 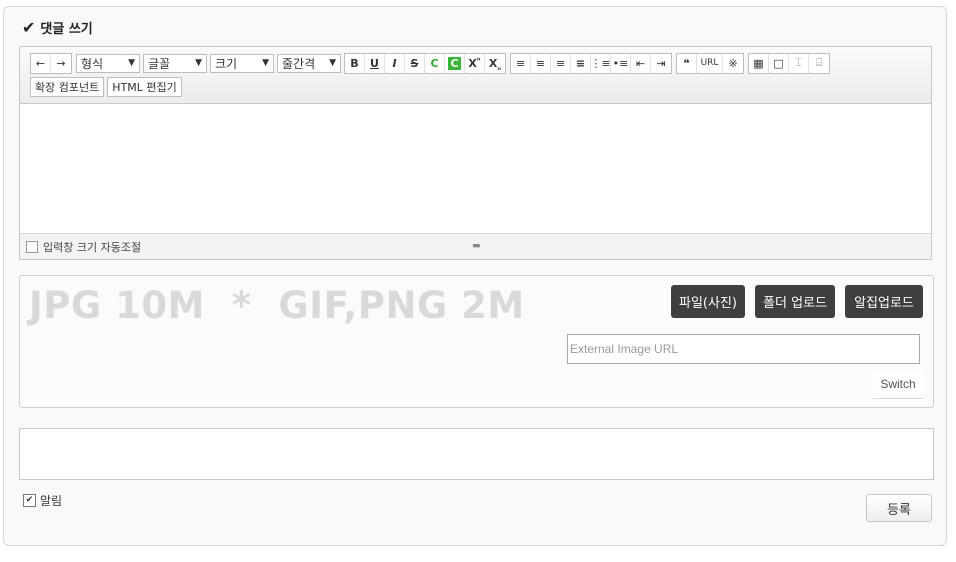 I want to click on editor-statusbar: 입력창 크기 자동조절 ▬, so click(x=475, y=246).